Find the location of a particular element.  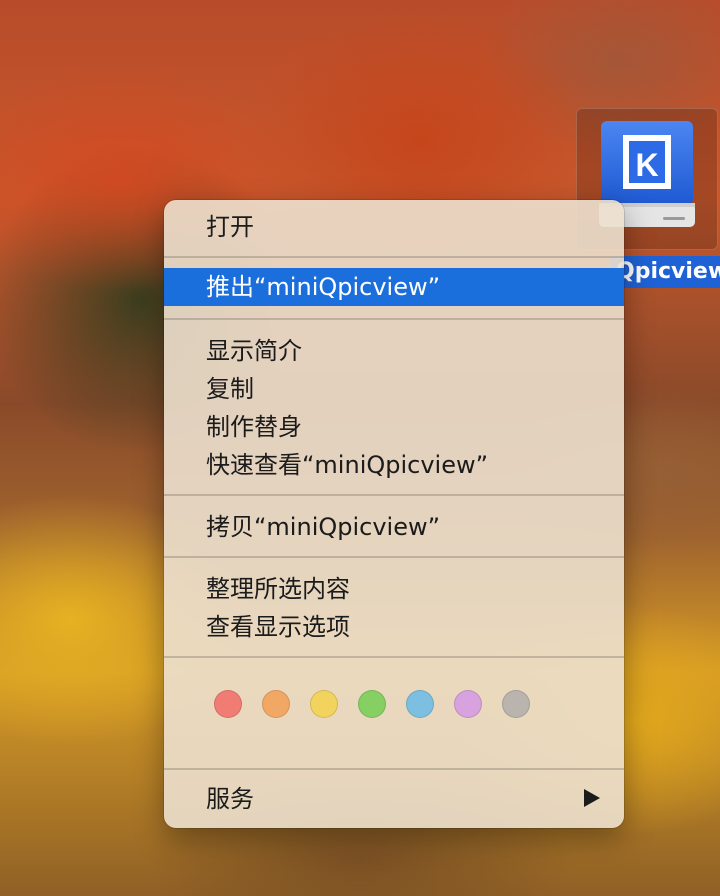

svg-text: K is located at coordinates (646, 165).